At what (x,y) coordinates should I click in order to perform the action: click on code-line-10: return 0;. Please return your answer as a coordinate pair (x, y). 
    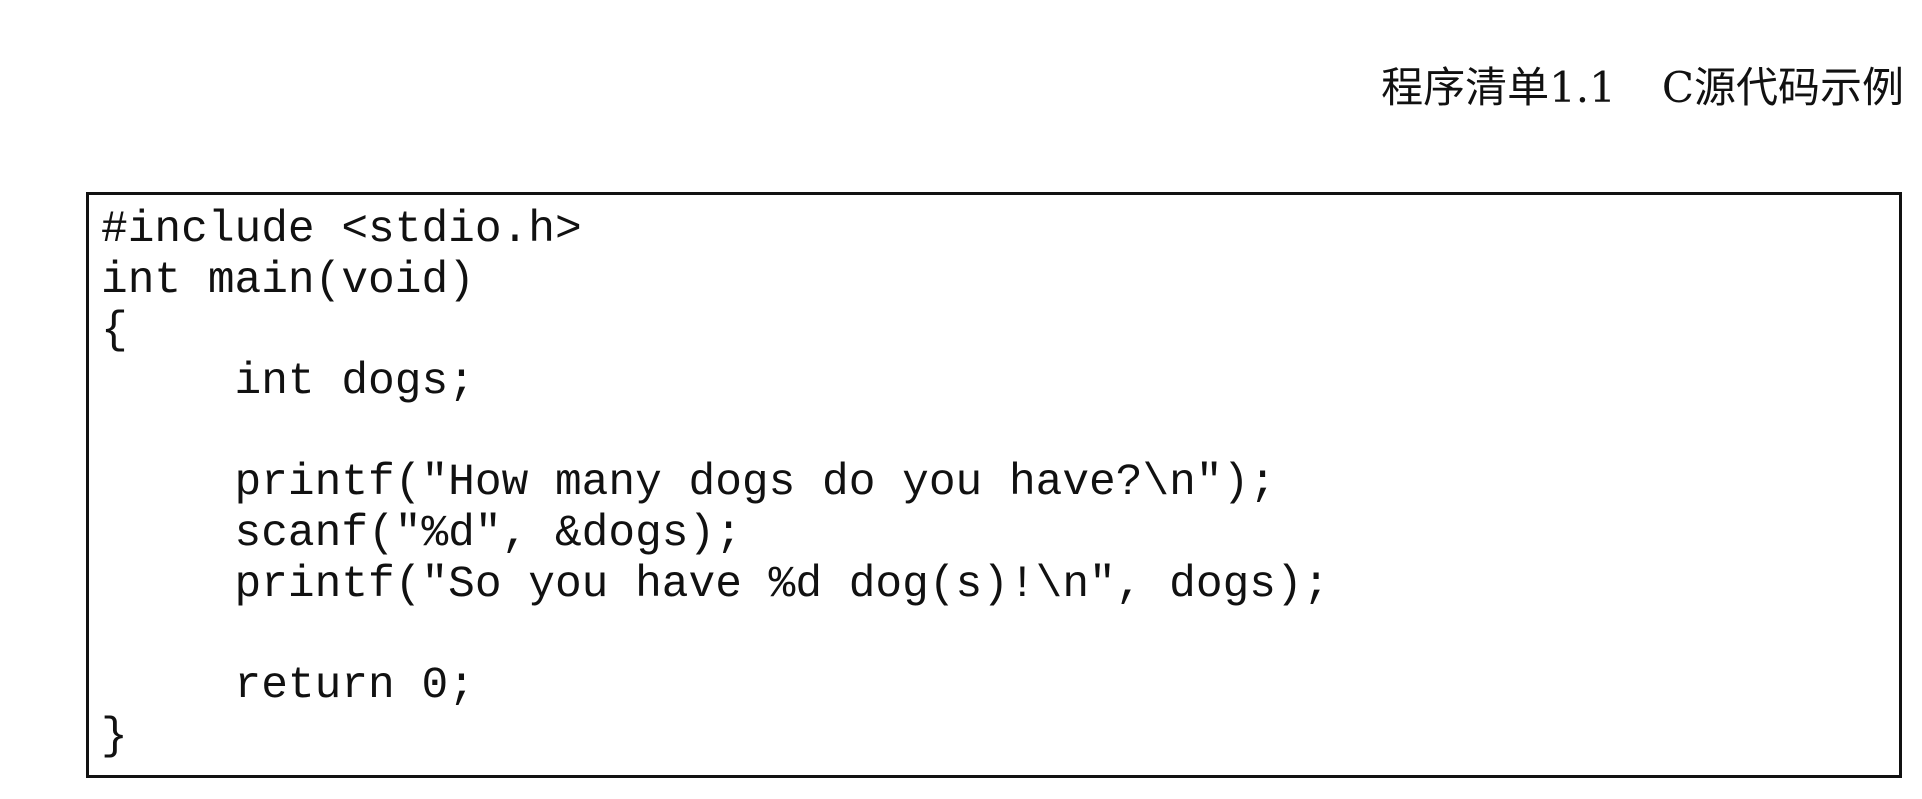
    Looking at the image, I should click on (288, 686).